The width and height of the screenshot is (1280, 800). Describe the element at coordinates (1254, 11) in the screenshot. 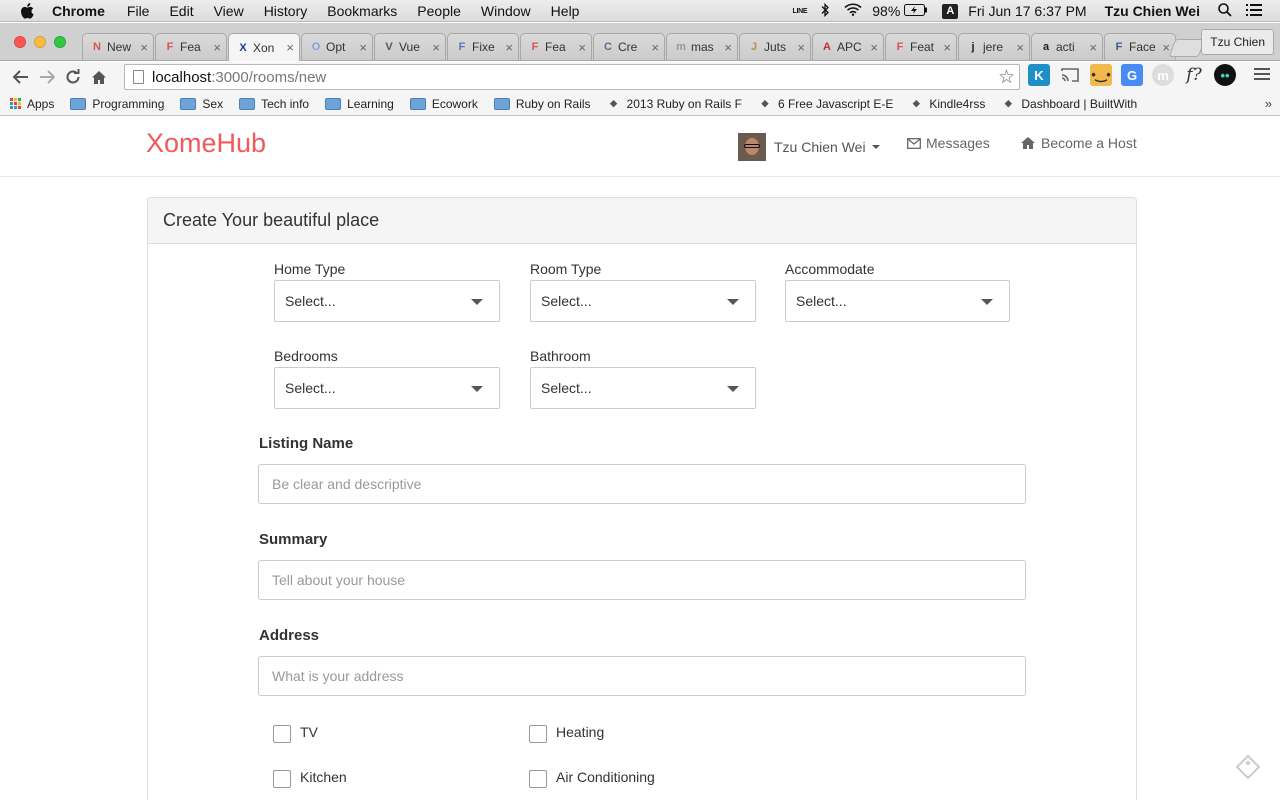

I see `notification-center-icon` at that location.